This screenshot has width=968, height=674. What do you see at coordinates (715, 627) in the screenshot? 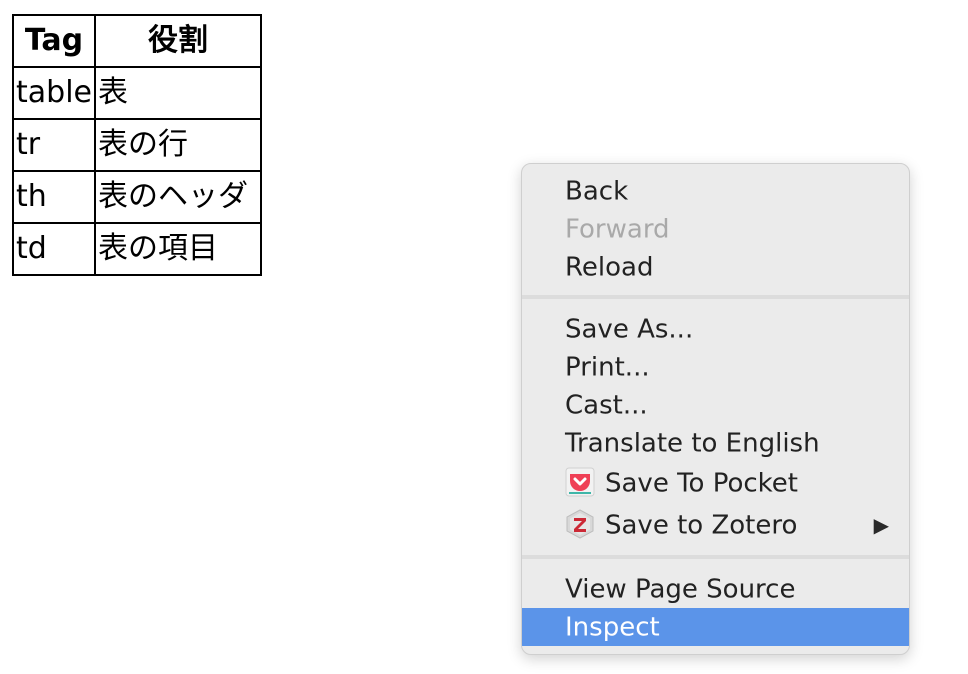
I see `menu-item-inspect: Inspect` at bounding box center [715, 627].